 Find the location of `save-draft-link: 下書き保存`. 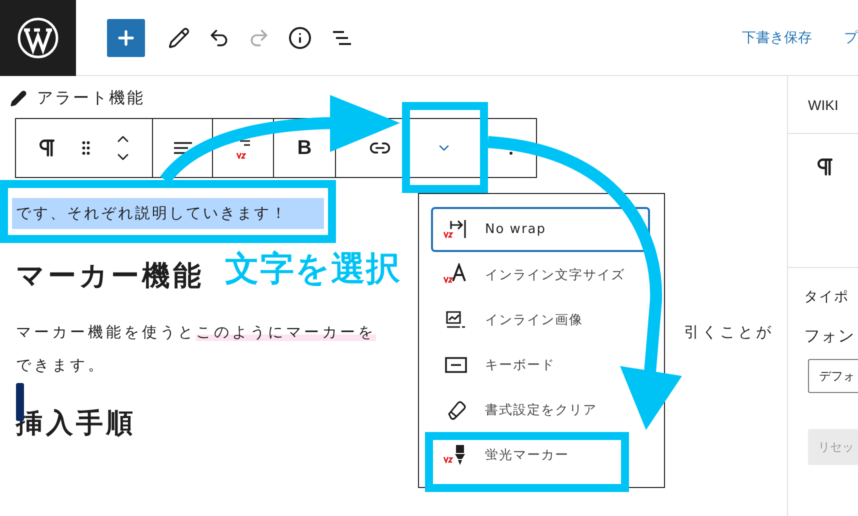

save-draft-link: 下書き保存 is located at coordinates (777, 37).